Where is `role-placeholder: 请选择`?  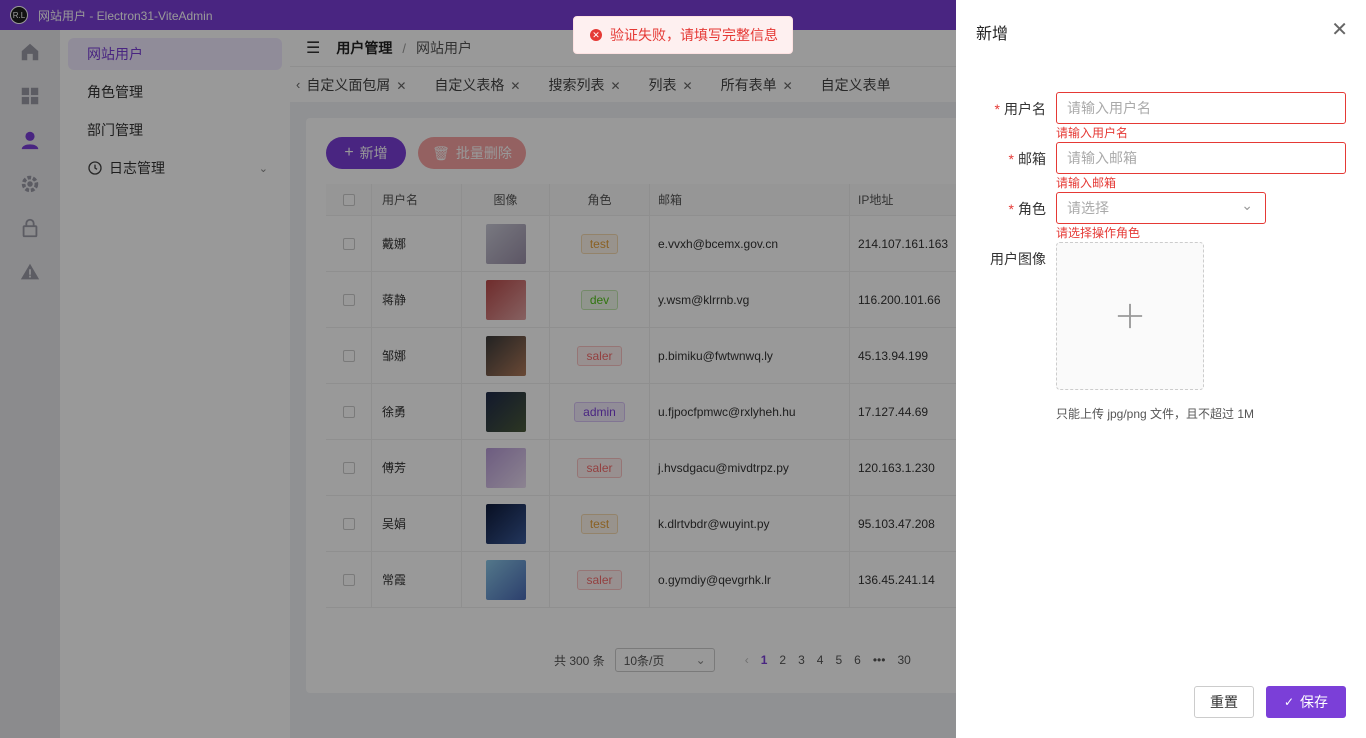
role-placeholder: 请选择 is located at coordinates (1088, 208).